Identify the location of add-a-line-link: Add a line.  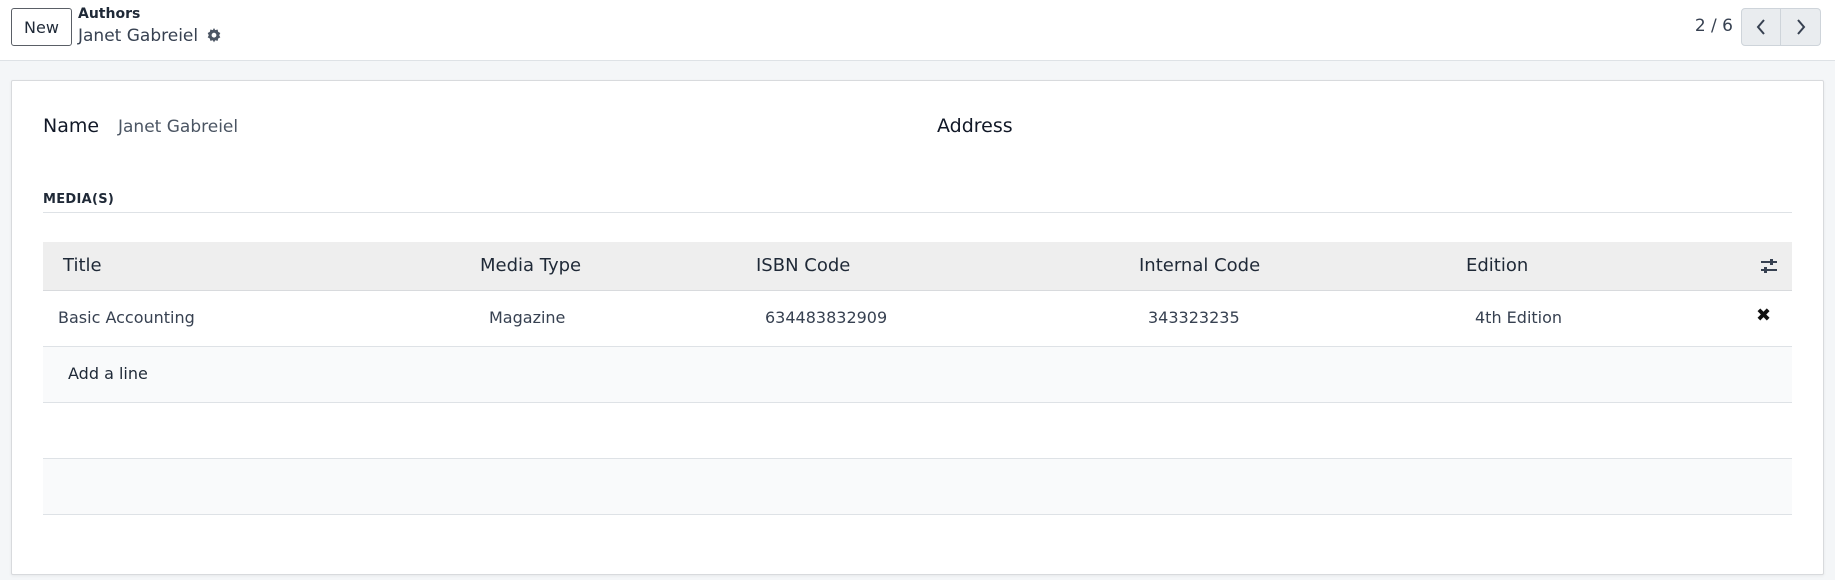
(108, 373).